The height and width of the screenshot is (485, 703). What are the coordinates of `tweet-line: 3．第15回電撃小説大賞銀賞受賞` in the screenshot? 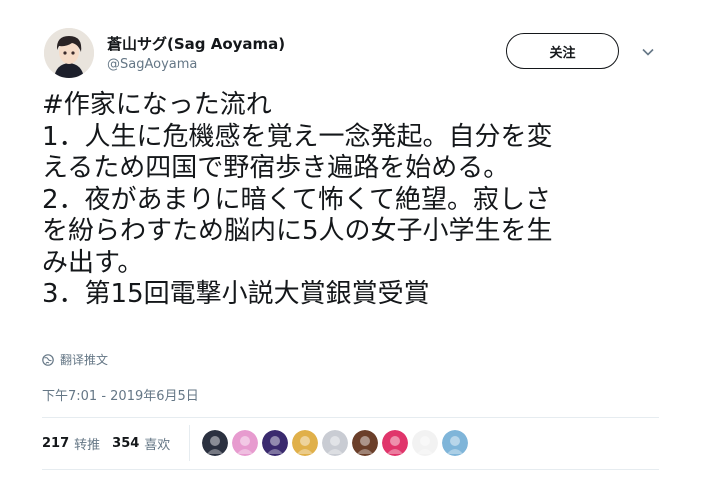 It's located at (236, 294).